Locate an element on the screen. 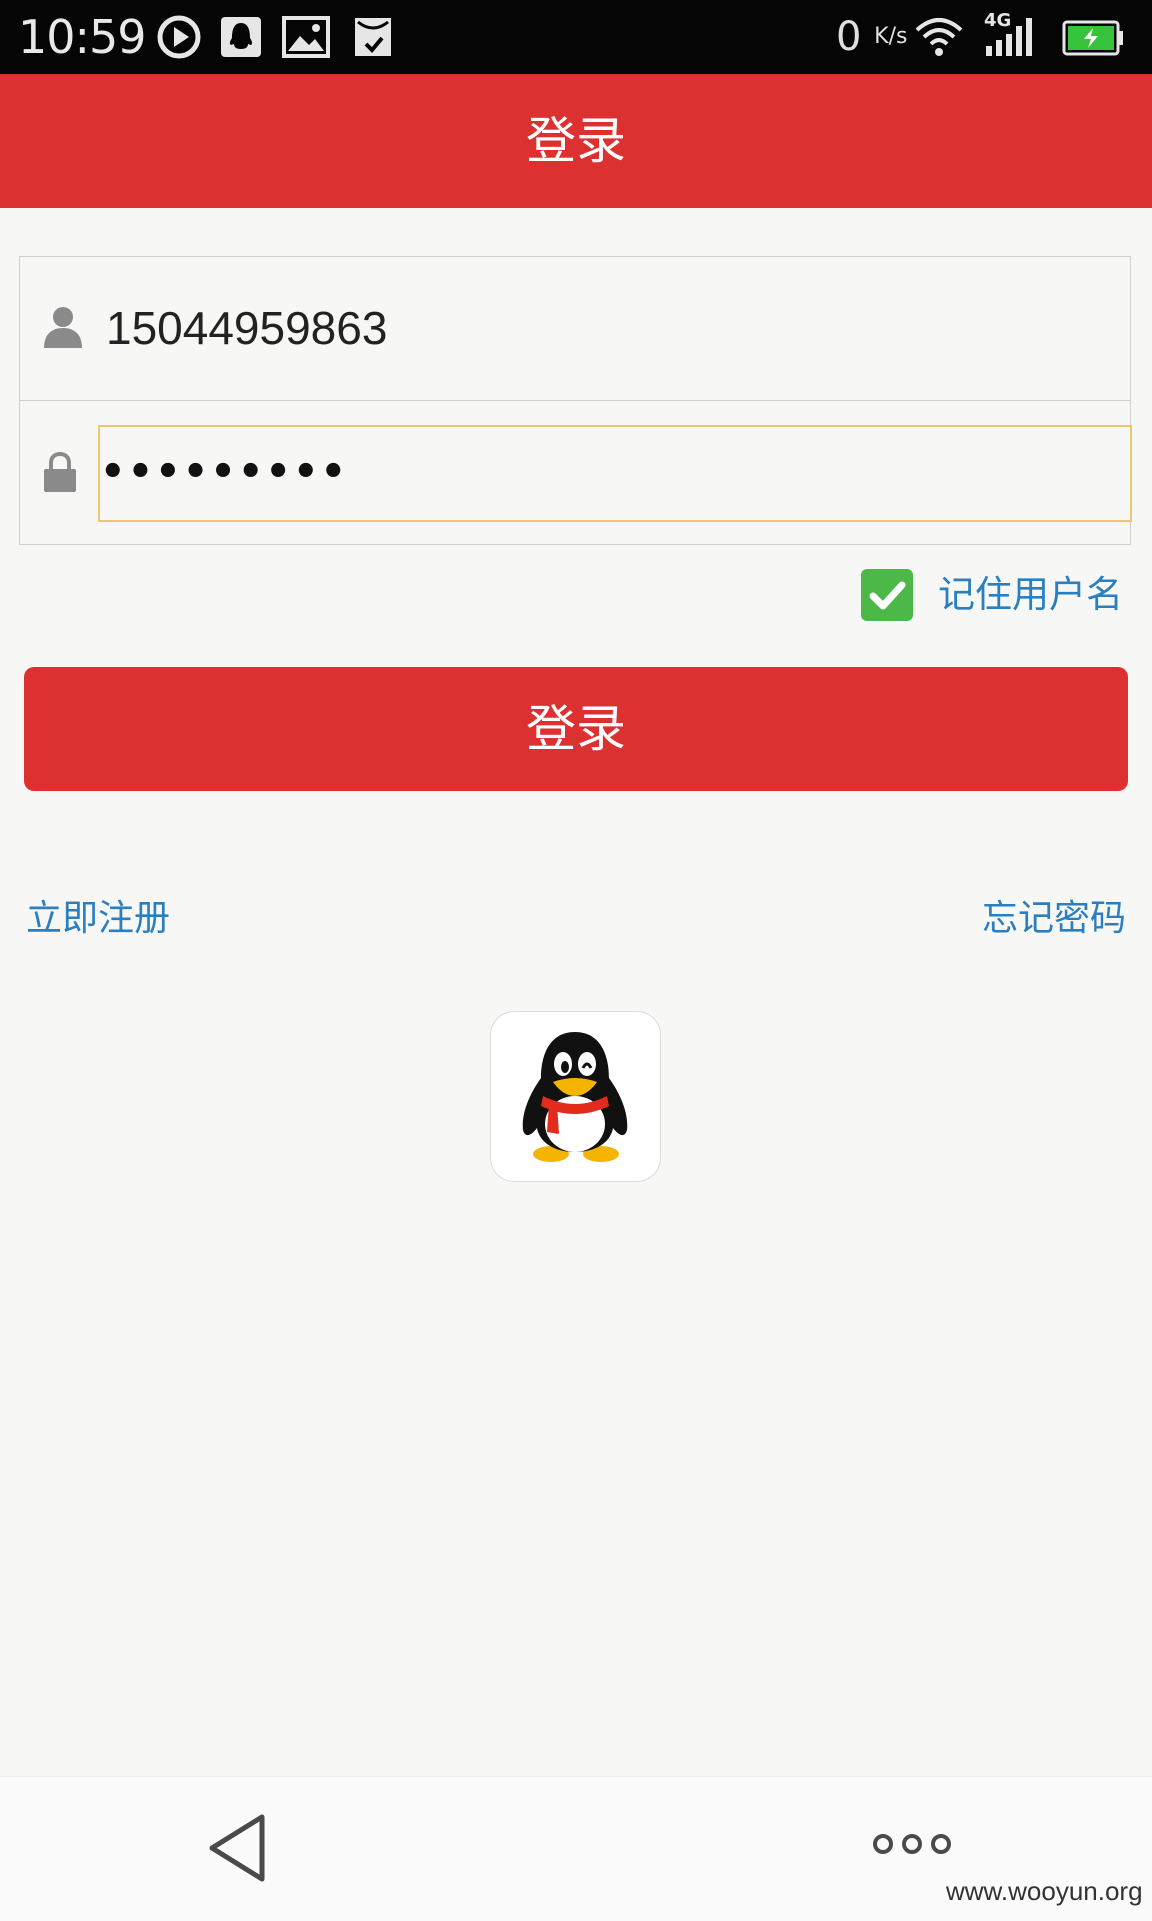 This screenshot has height=1921, width=1152. status-time: 10:59 is located at coordinates (82, 37).